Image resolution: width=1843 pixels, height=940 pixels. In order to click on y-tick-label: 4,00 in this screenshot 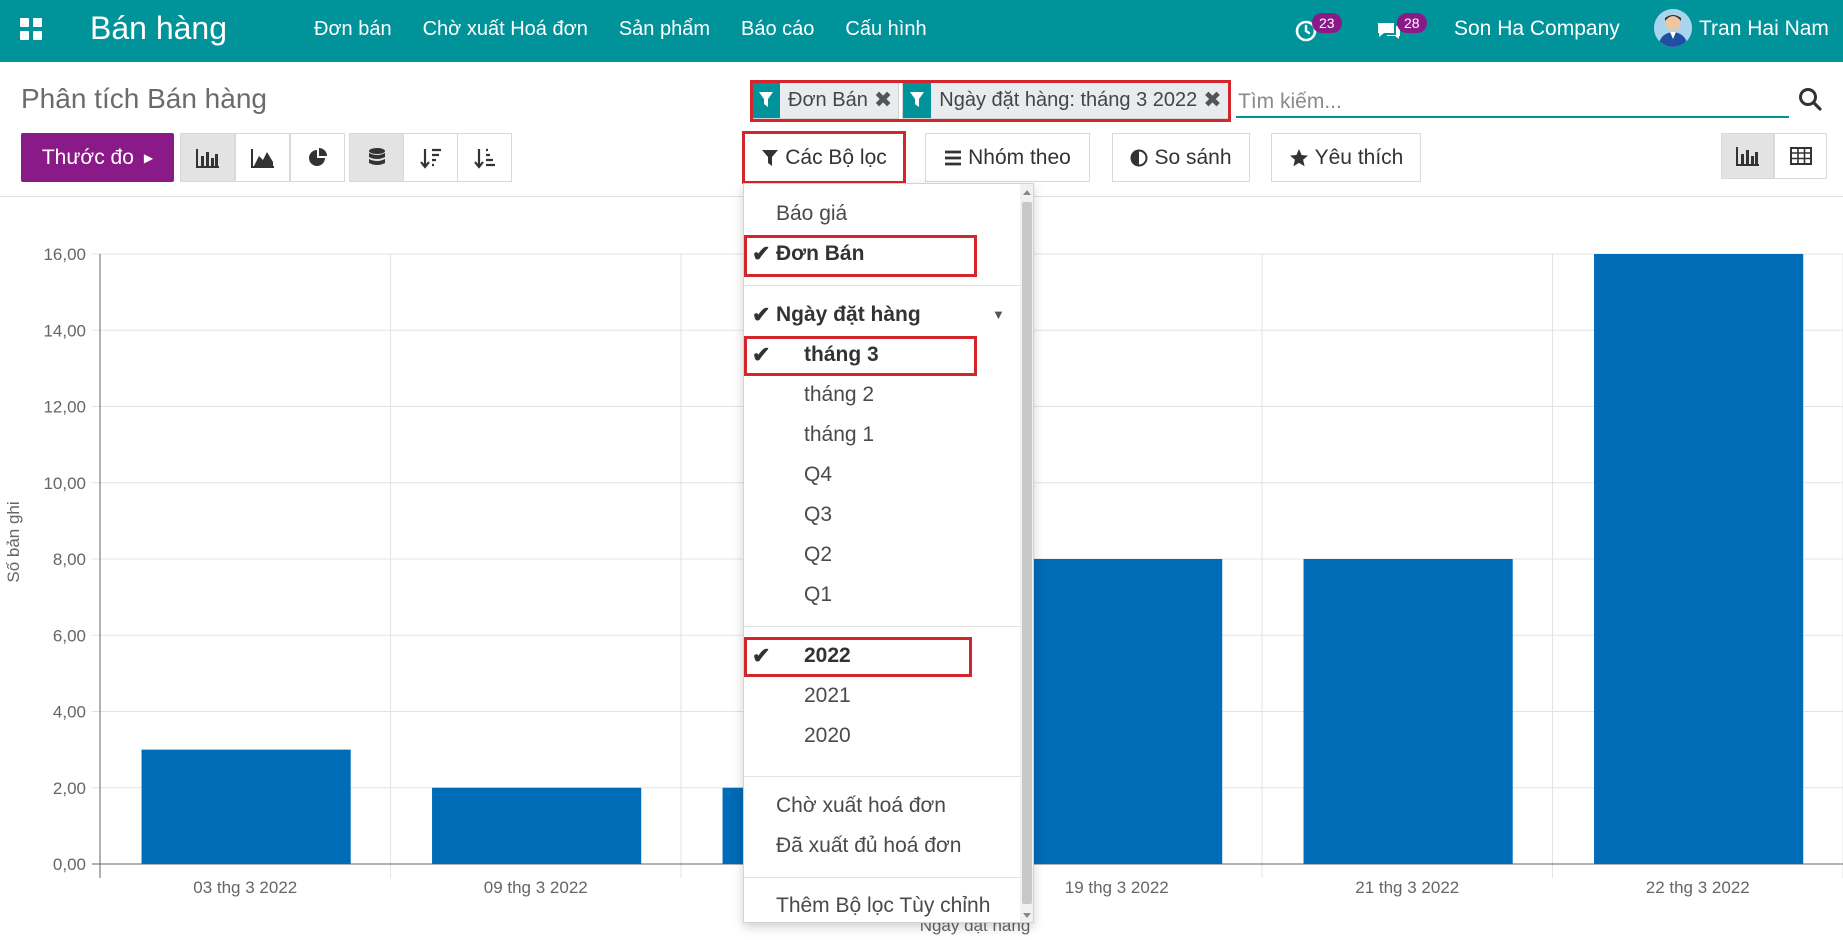, I will do `click(69, 712)`.